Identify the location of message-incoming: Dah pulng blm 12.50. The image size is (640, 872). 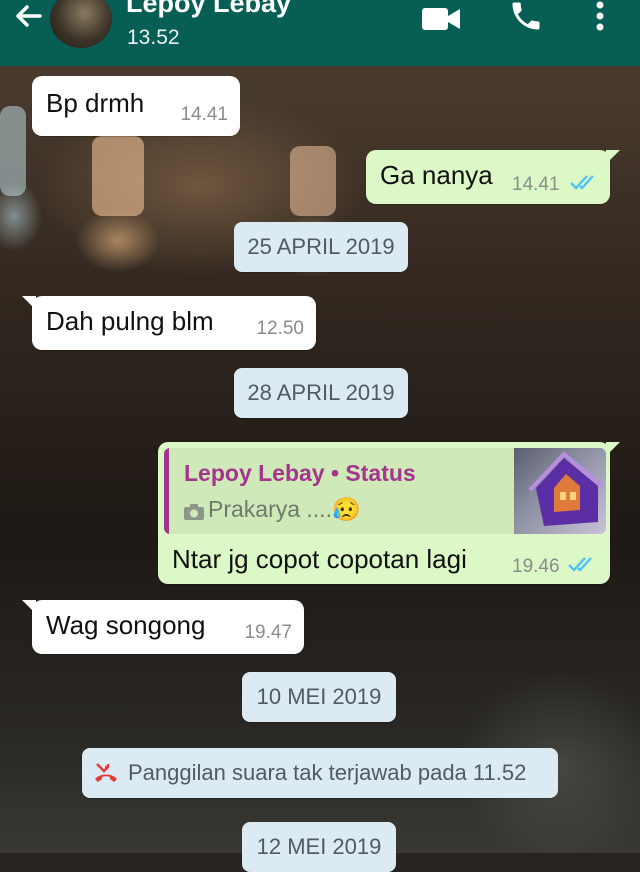
(169, 323).